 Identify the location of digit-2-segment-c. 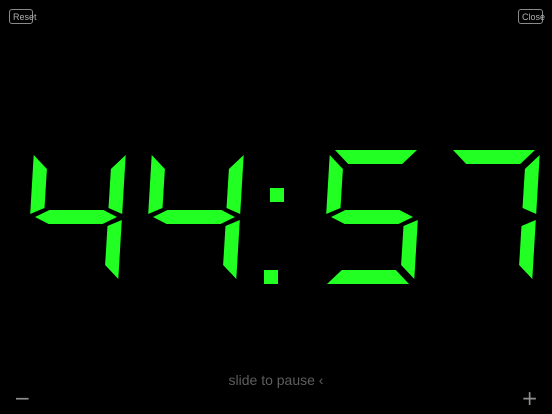
(231, 249).